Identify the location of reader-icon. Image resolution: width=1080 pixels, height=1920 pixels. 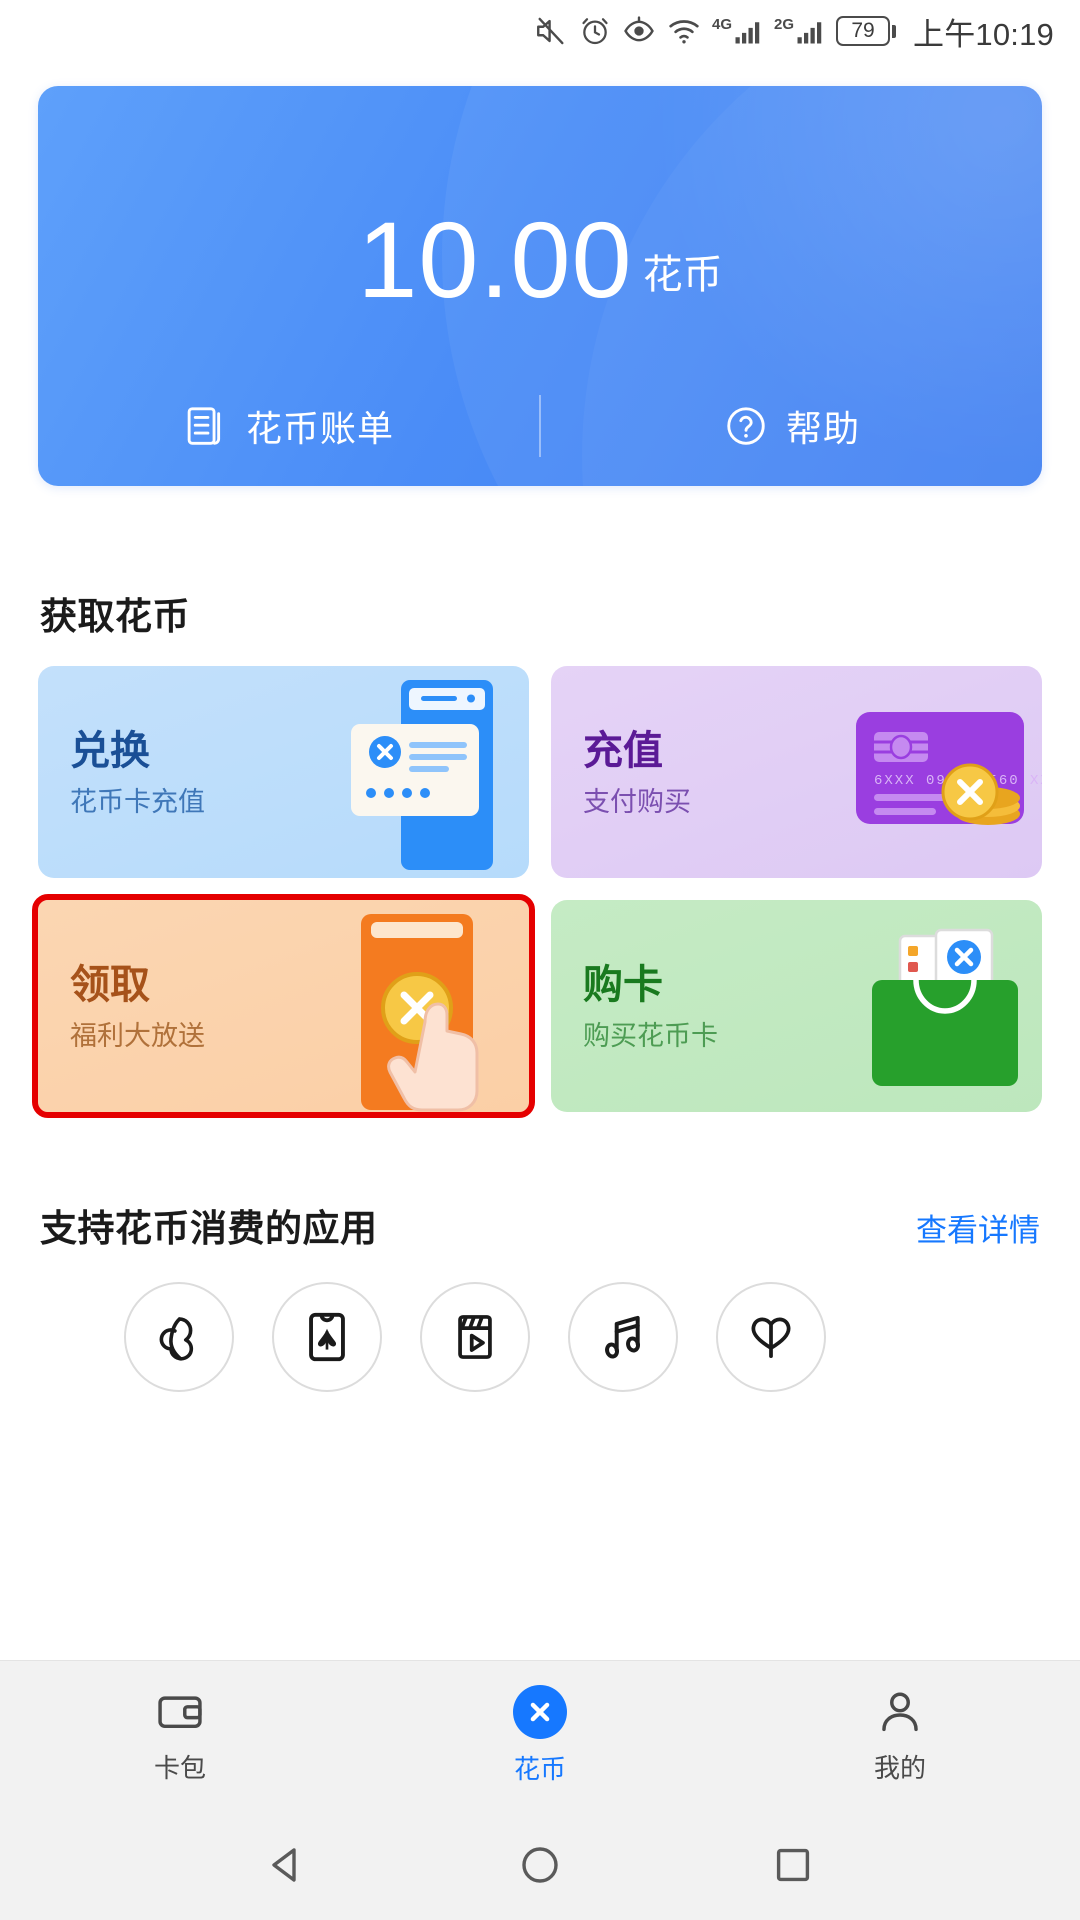
(771, 1338).